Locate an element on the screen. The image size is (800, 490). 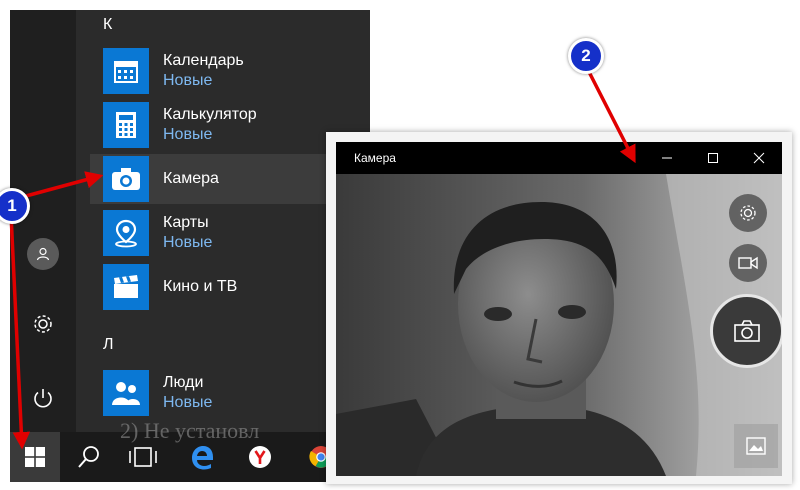
taskbar: 2) Не установл is located at coordinates (190, 450).